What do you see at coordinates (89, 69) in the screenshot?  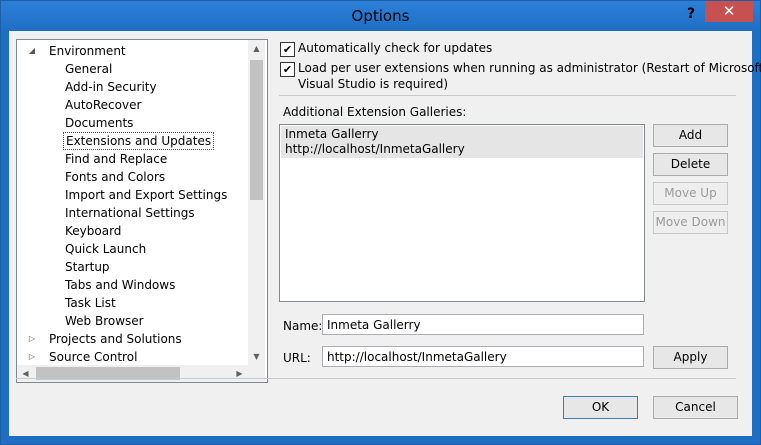 I see `tree-item-label: General` at bounding box center [89, 69].